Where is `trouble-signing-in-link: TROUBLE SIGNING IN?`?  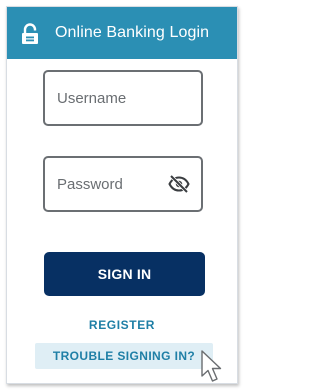
trouble-signing-in-link: TROUBLE SIGNING IN? is located at coordinates (124, 356).